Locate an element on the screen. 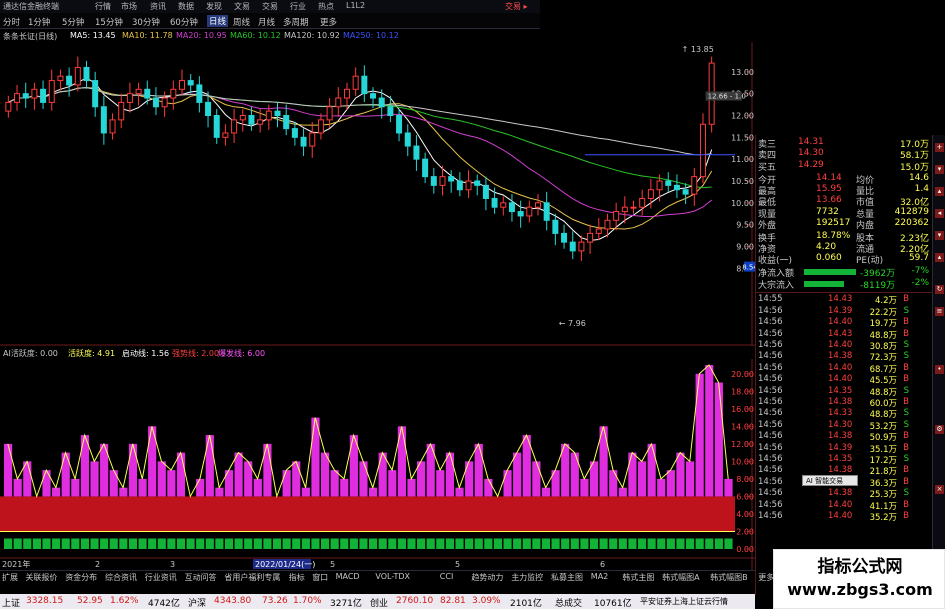 The image size is (945, 609). indicator-tab: 韩式主图 is located at coordinates (638, 577).